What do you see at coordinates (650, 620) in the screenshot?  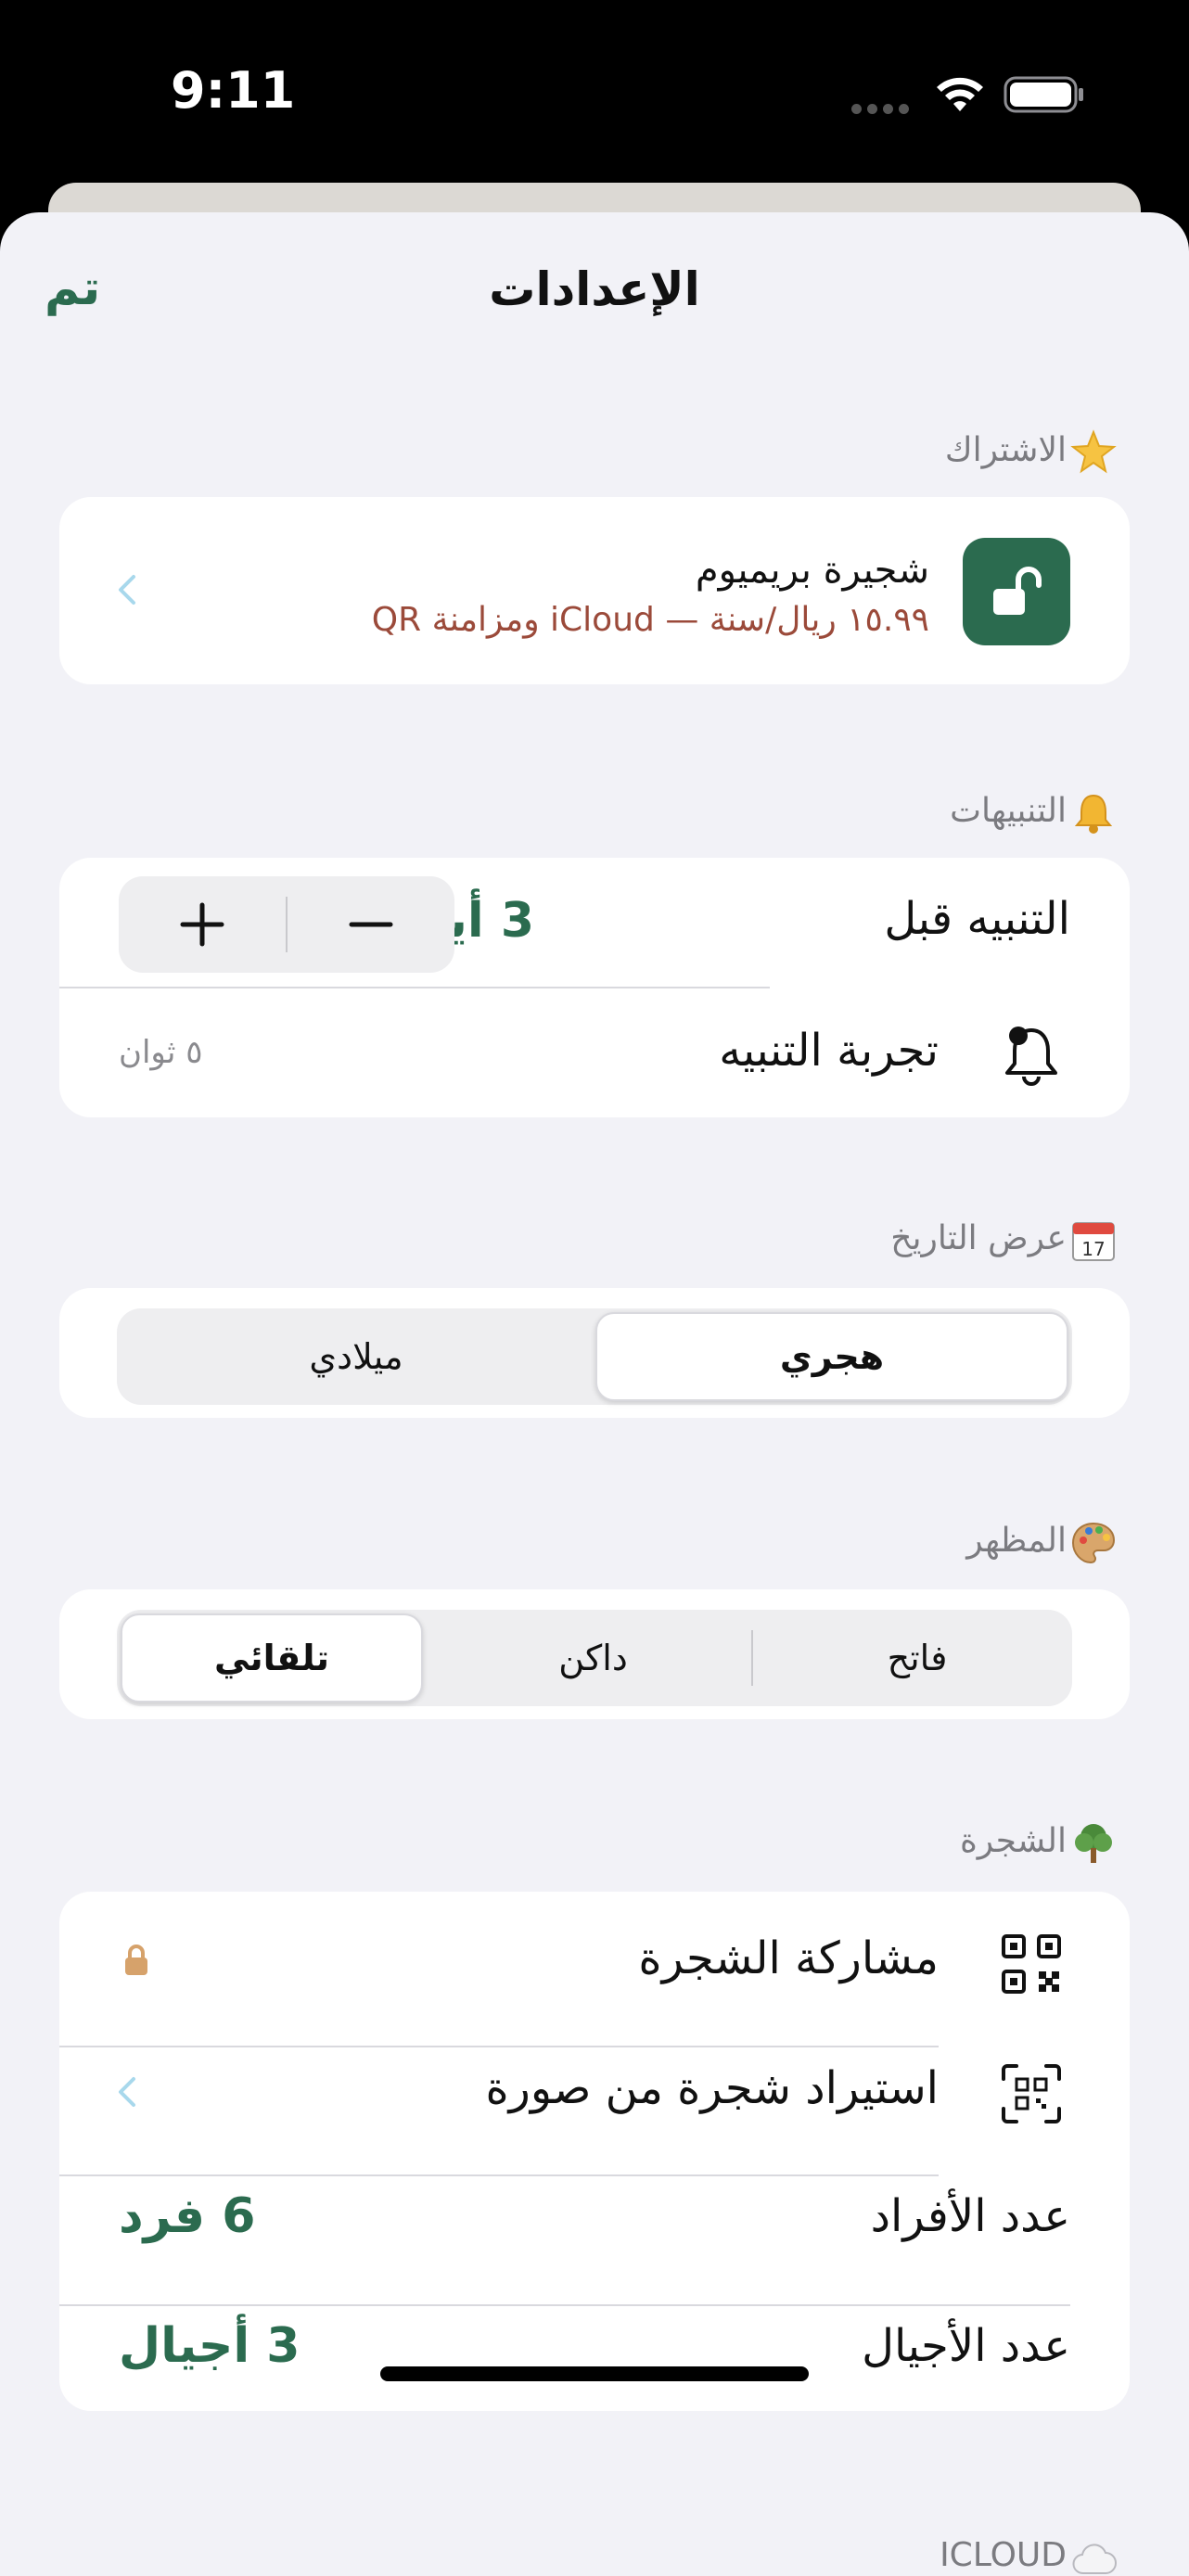 I see `subscription-description: ١٥.٩٩ ريال/سنة — iCloud ومزامنة QR` at bounding box center [650, 620].